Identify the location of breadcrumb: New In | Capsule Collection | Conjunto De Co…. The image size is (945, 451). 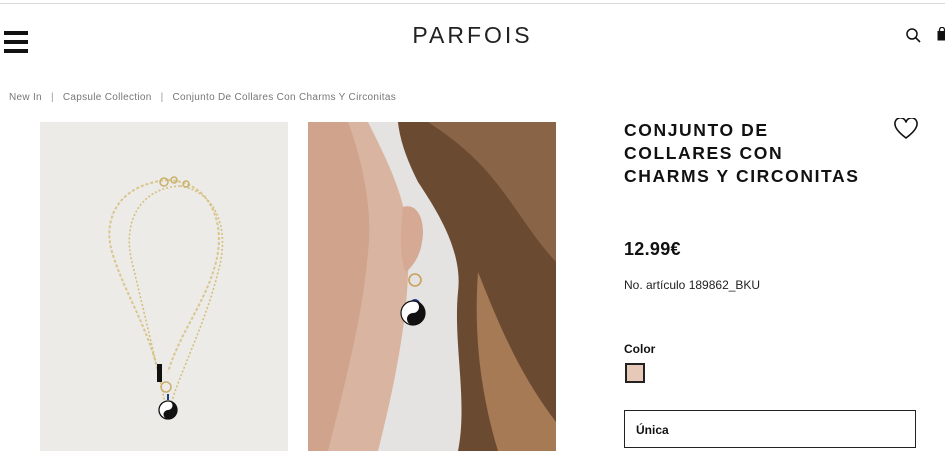
(202, 97).